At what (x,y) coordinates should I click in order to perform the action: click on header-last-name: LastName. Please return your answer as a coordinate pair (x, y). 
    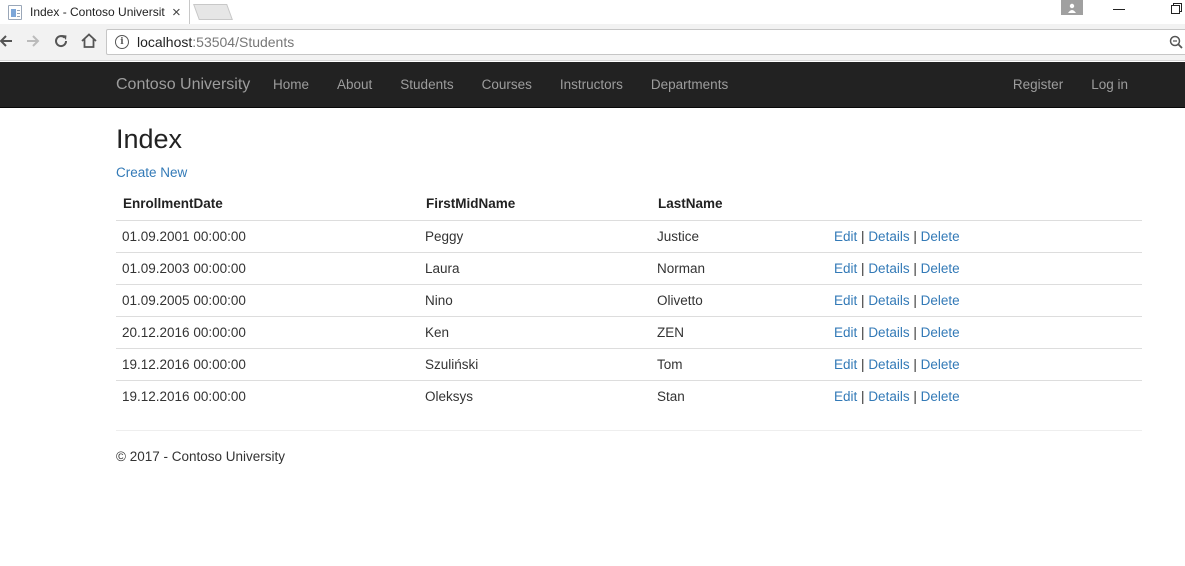
    Looking at the image, I should click on (739, 204).